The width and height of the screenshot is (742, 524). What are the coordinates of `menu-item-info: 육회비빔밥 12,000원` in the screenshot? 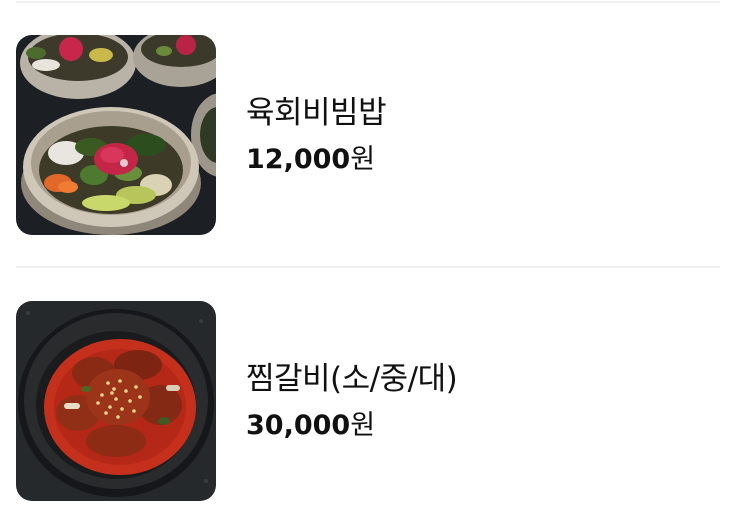 It's located at (316, 135).